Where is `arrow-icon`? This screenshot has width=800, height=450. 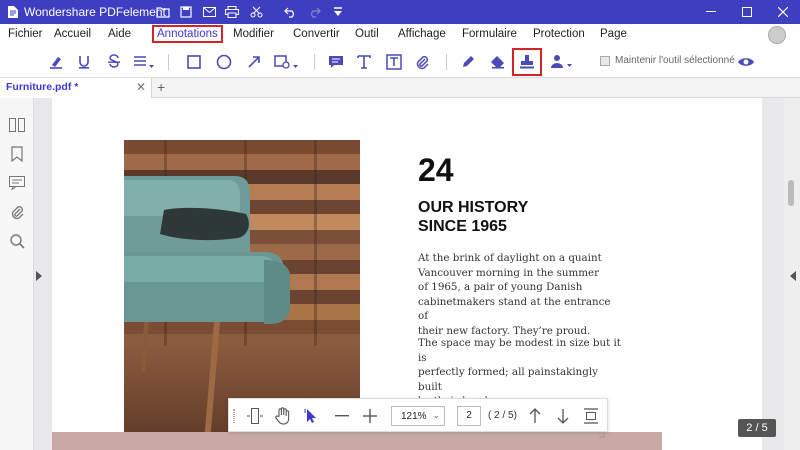 arrow-icon is located at coordinates (254, 62).